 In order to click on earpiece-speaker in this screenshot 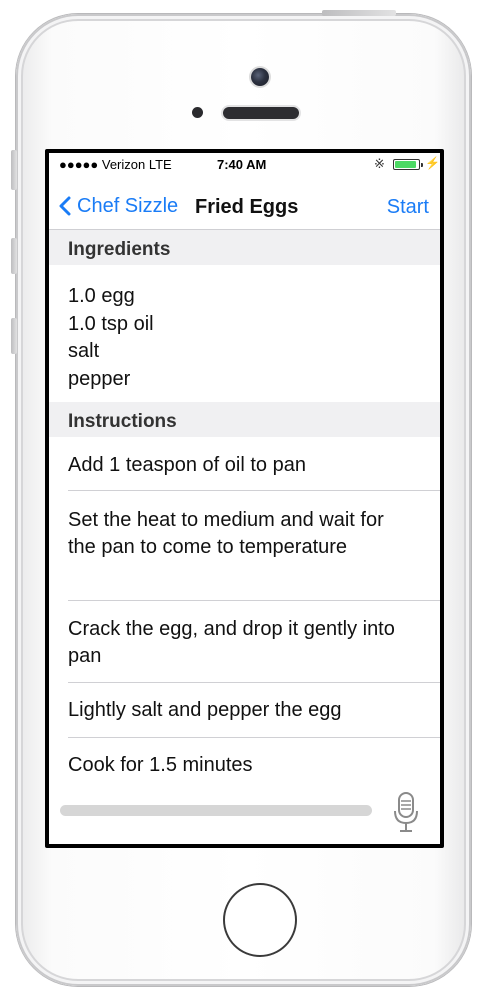, I will do `click(261, 113)`.